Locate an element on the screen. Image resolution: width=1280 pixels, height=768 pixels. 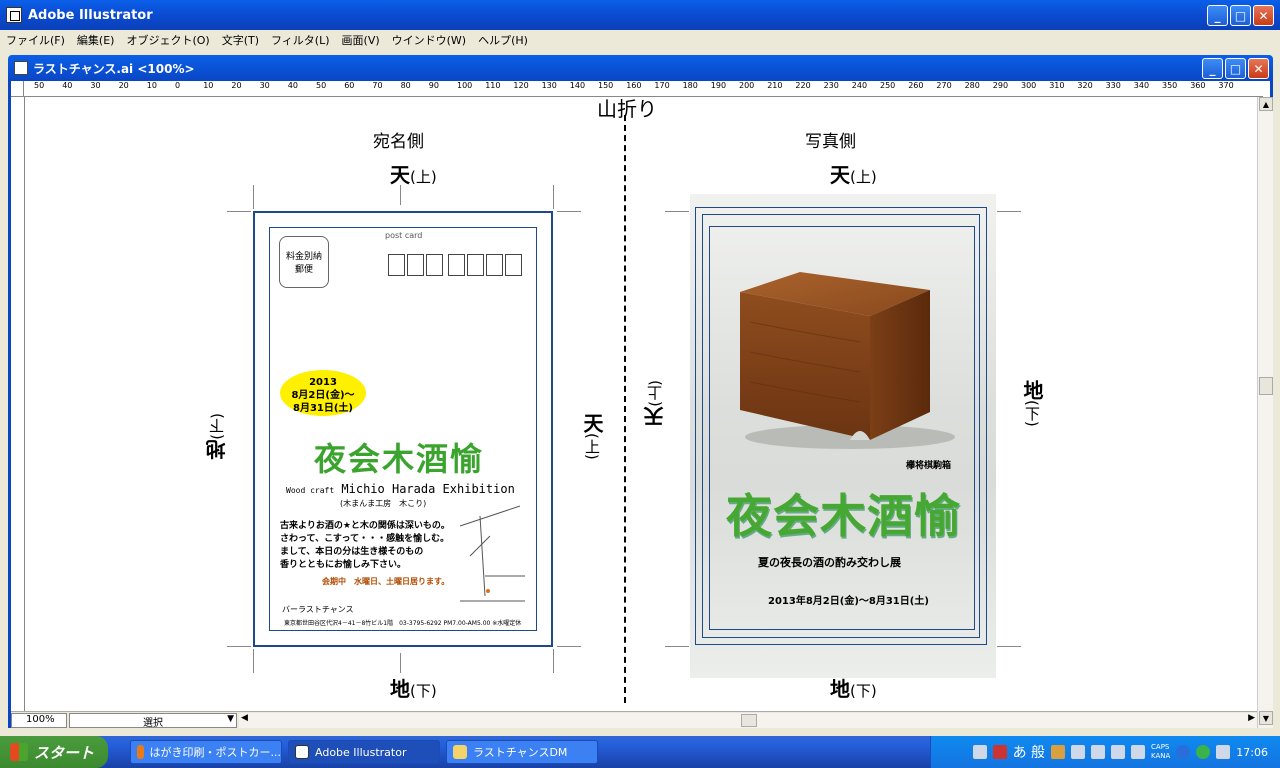
ruler-corner is located at coordinates (17, 89).